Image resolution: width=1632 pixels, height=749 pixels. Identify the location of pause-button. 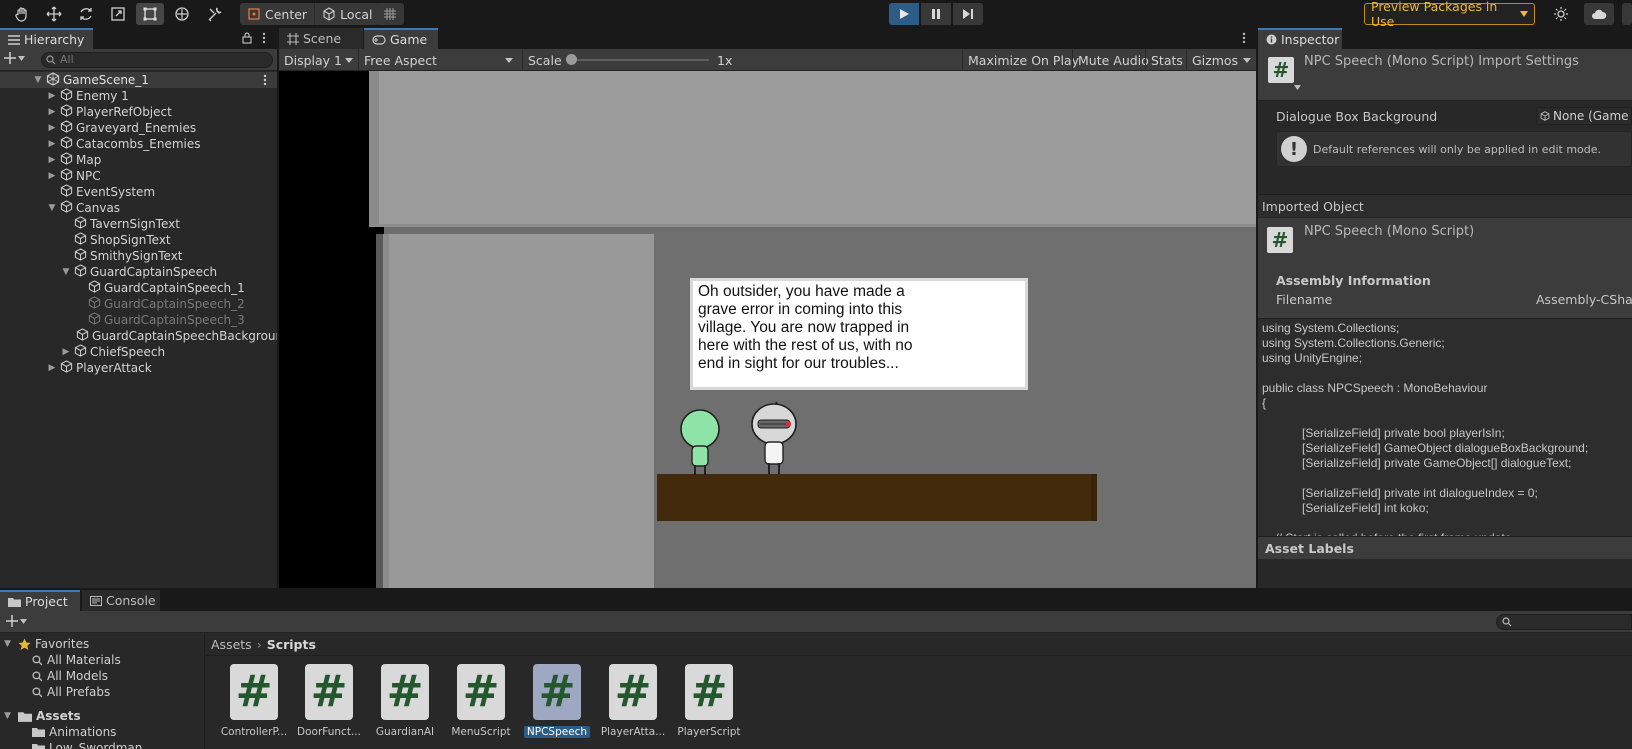
(936, 14).